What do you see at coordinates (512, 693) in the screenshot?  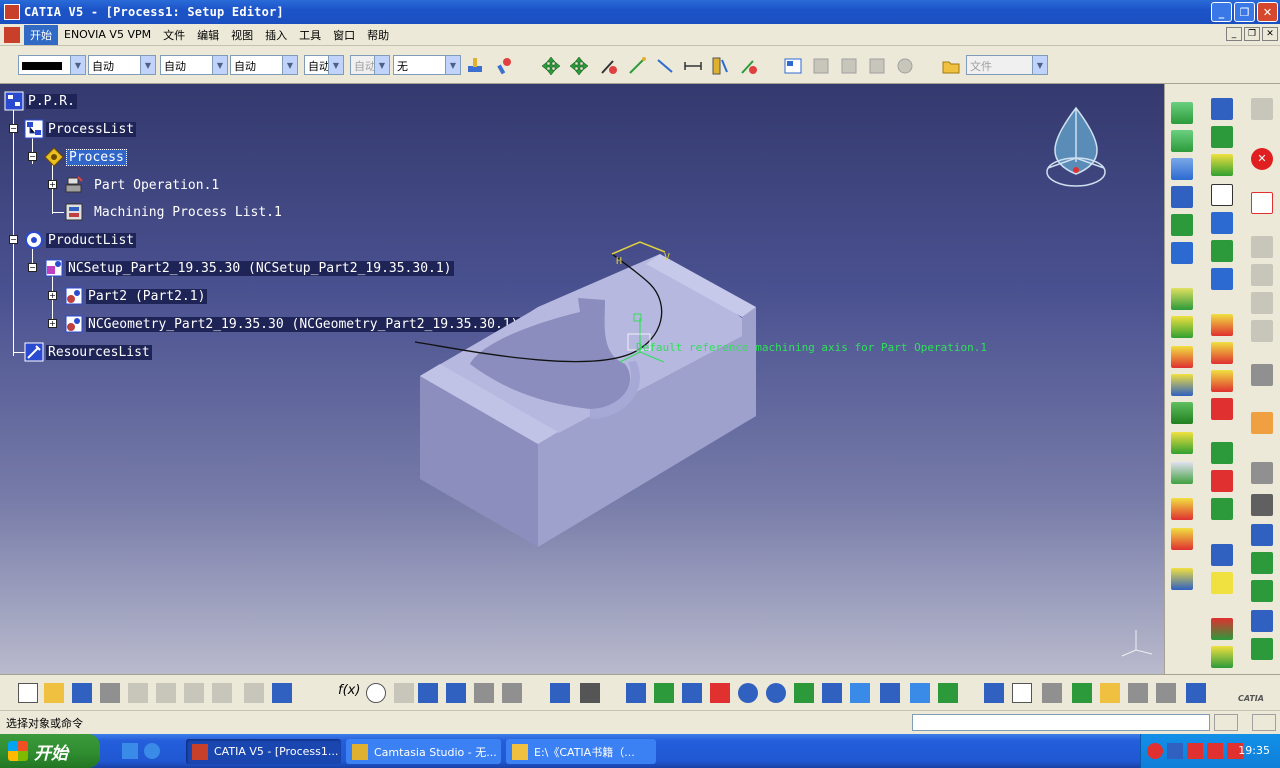 I see `list-view-icon` at bounding box center [512, 693].